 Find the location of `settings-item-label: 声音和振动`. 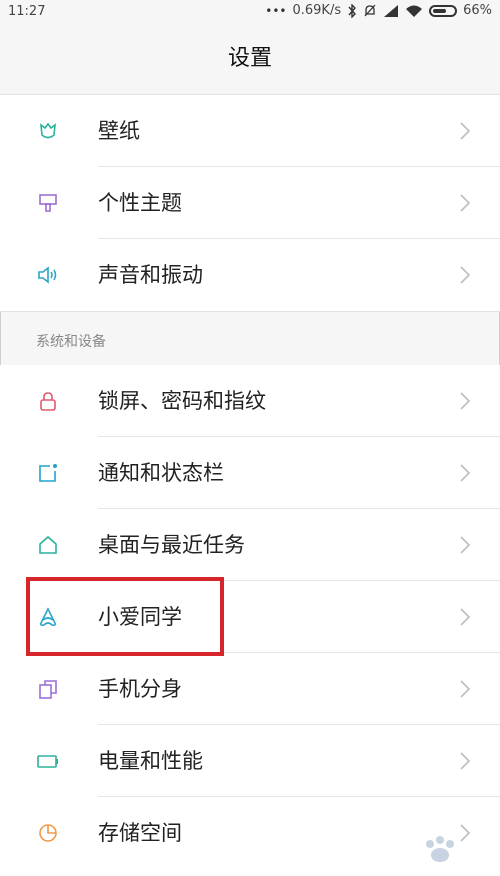

settings-item-label: 声音和振动 is located at coordinates (150, 275).